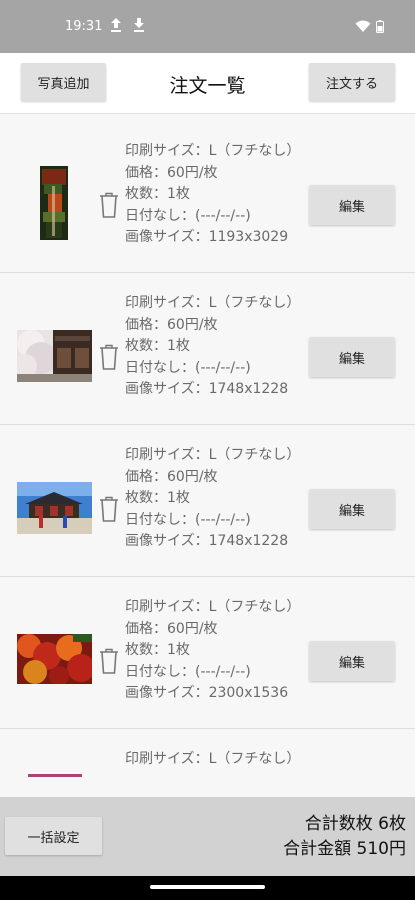 This screenshot has height=900, width=415. I want to click on total-price: 合計金額 510円, so click(344, 849).